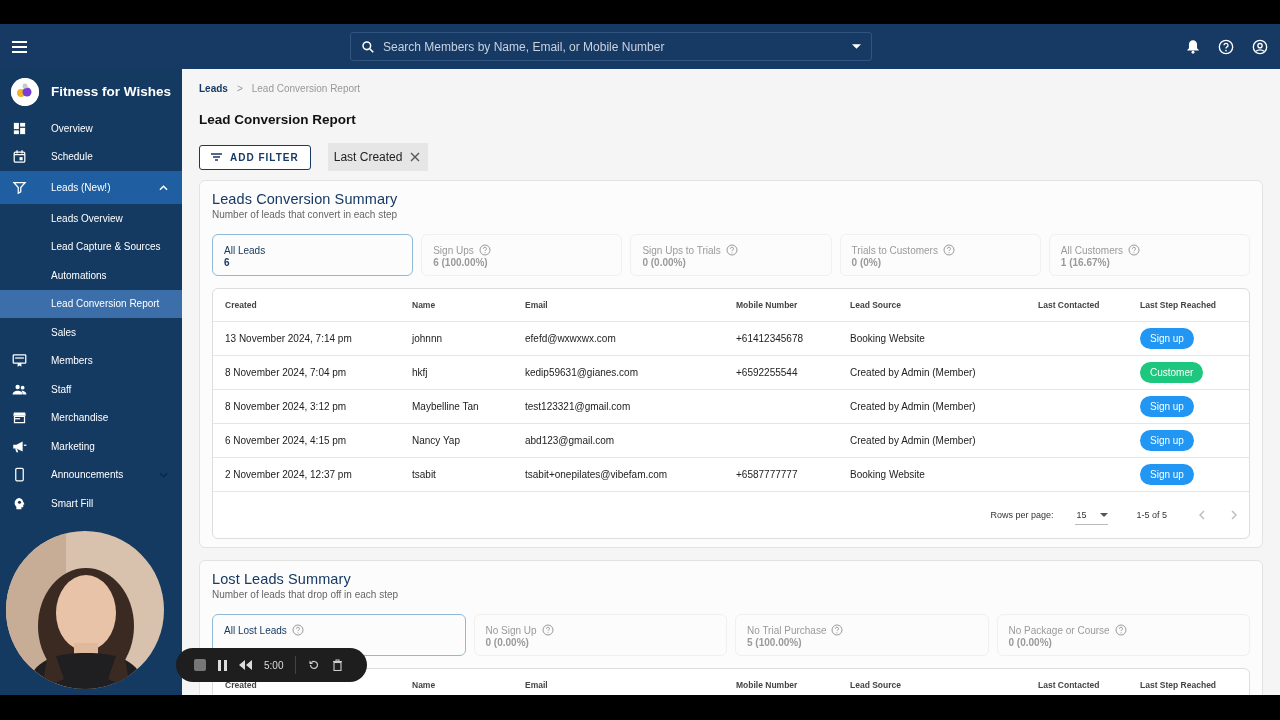  What do you see at coordinates (420, 372) in the screenshot?
I see `table-cell-text: hkfj` at bounding box center [420, 372].